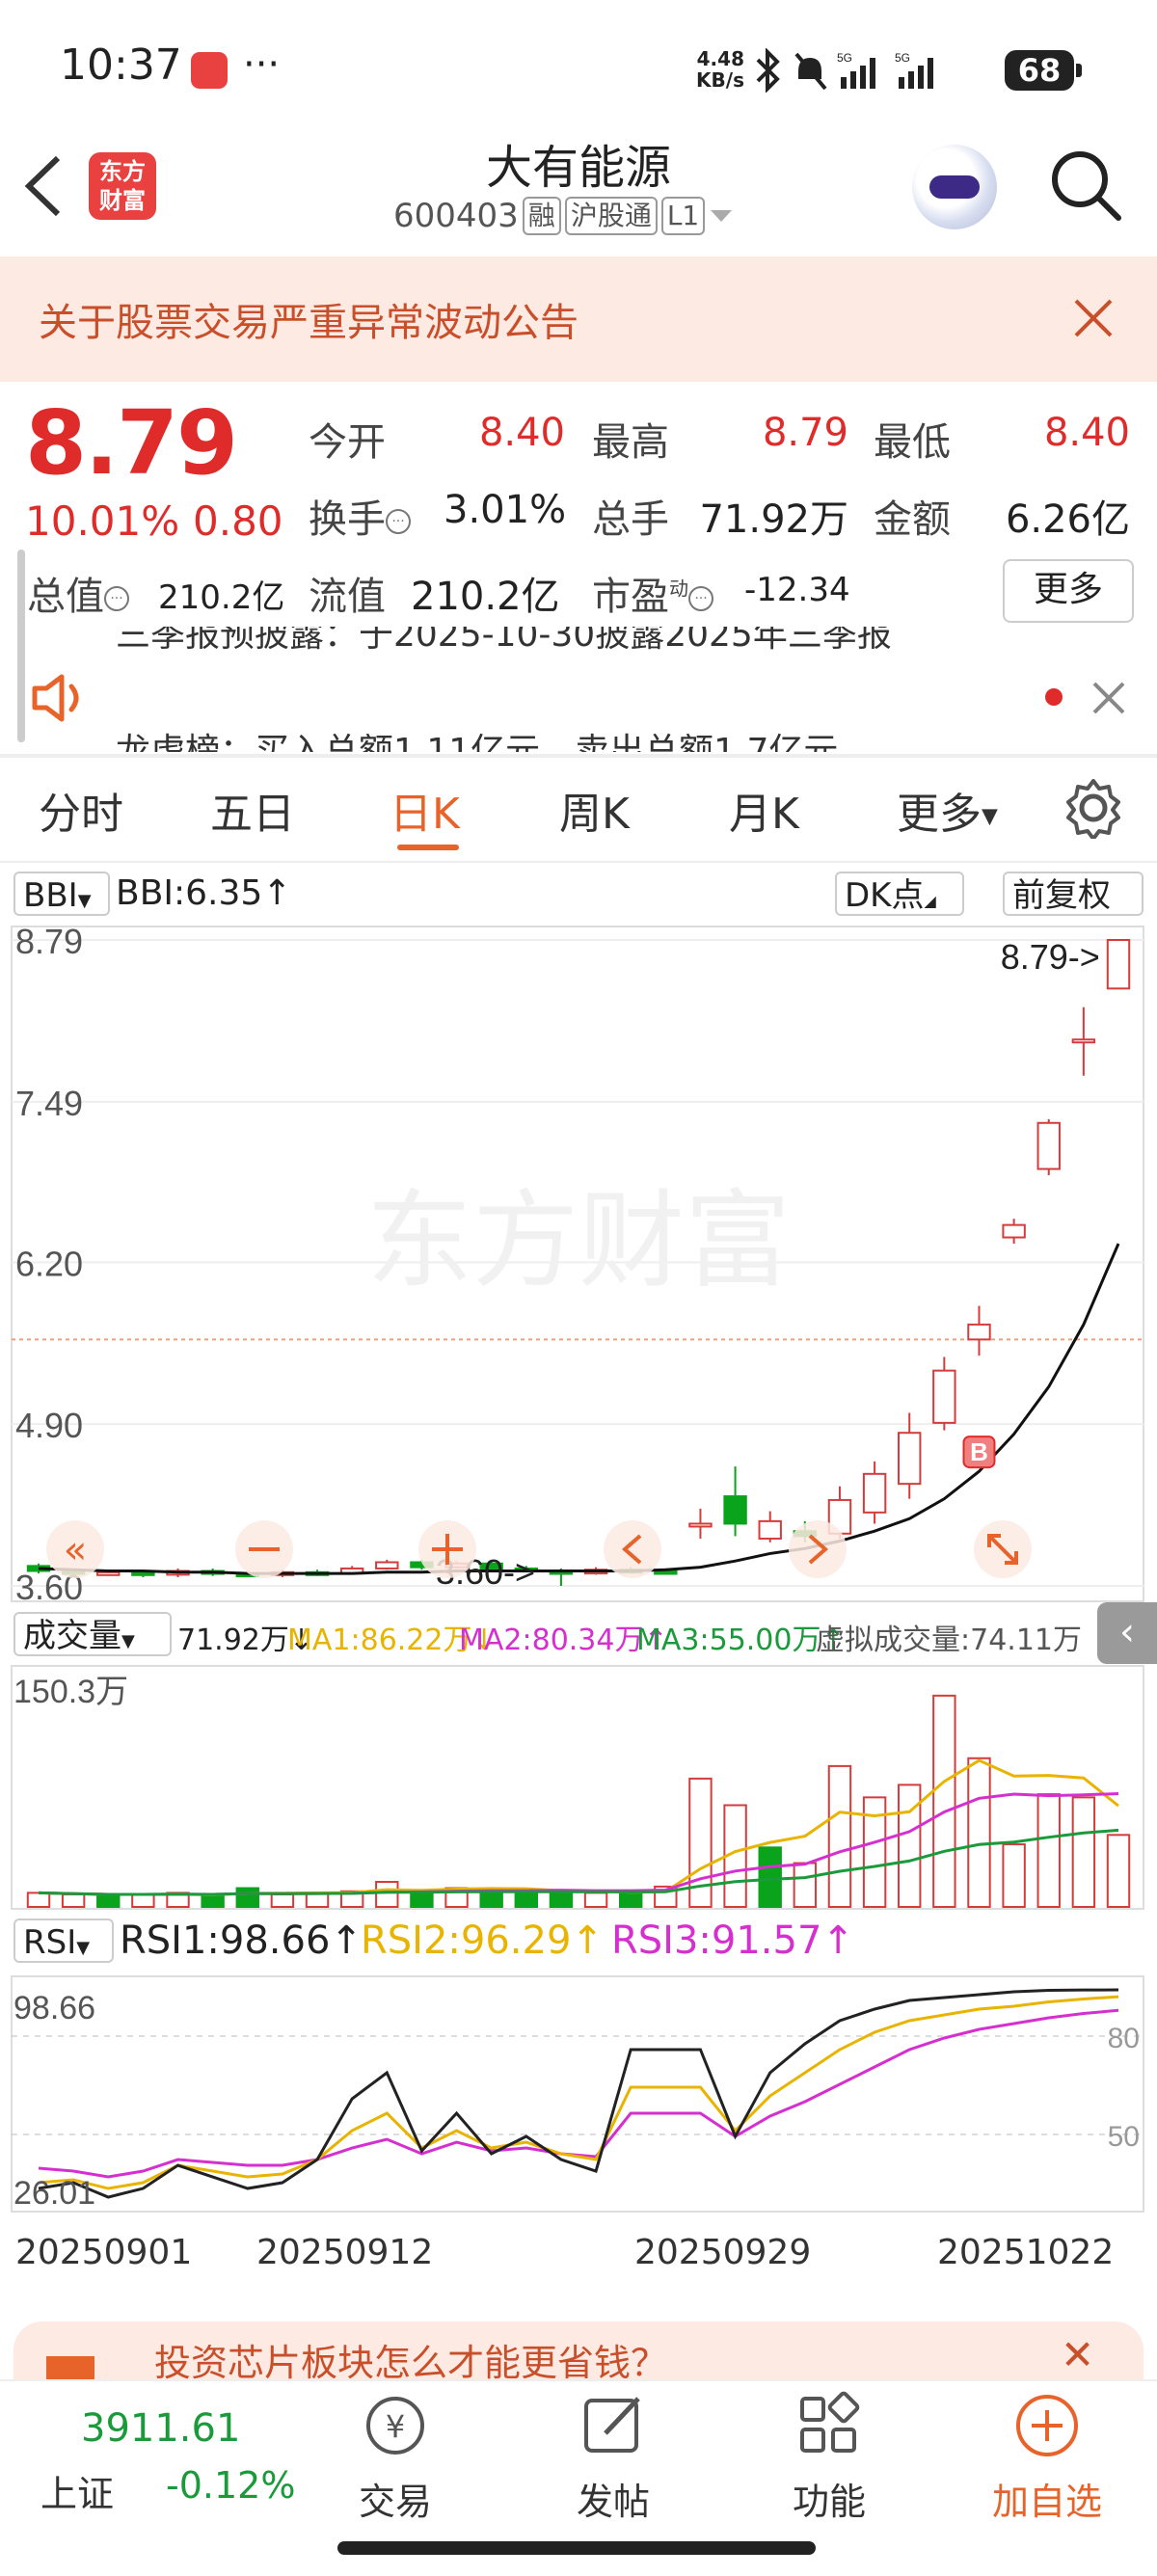 The height and width of the screenshot is (2576, 1157). What do you see at coordinates (116, 599) in the screenshot?
I see `info-icon: ···` at bounding box center [116, 599].